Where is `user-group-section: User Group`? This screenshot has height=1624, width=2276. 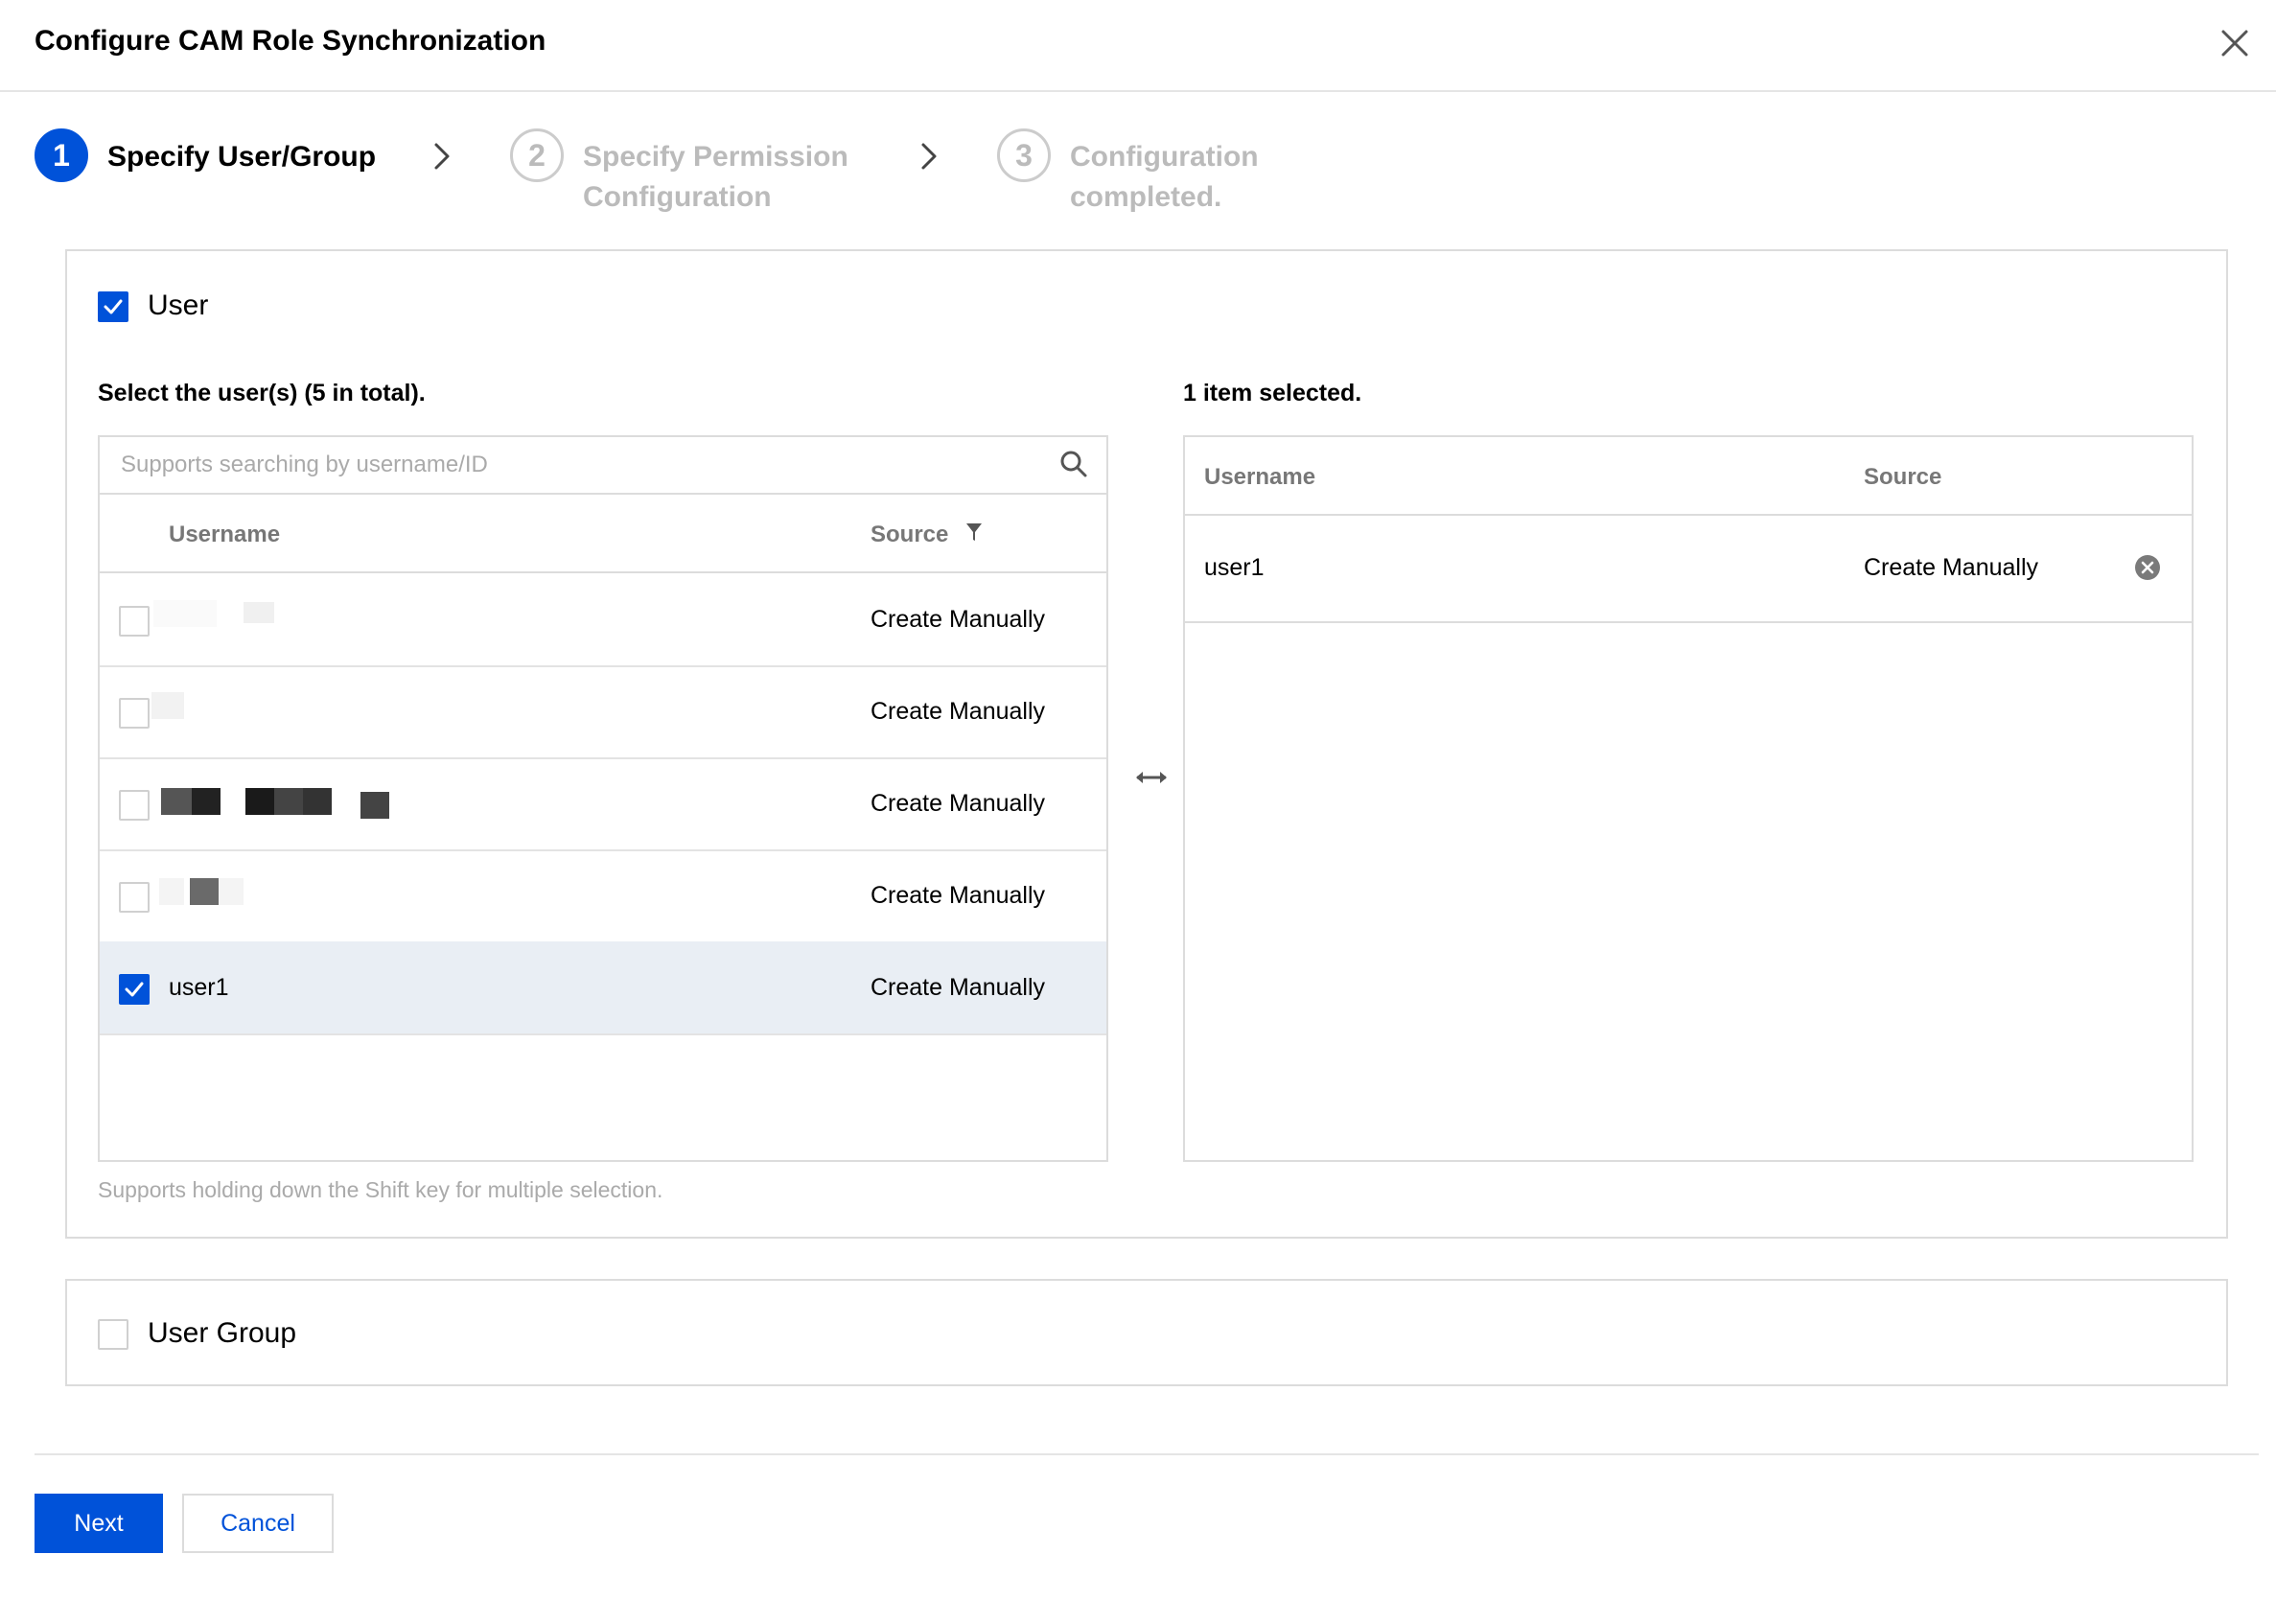 user-group-section: User Group is located at coordinates (1146, 1332).